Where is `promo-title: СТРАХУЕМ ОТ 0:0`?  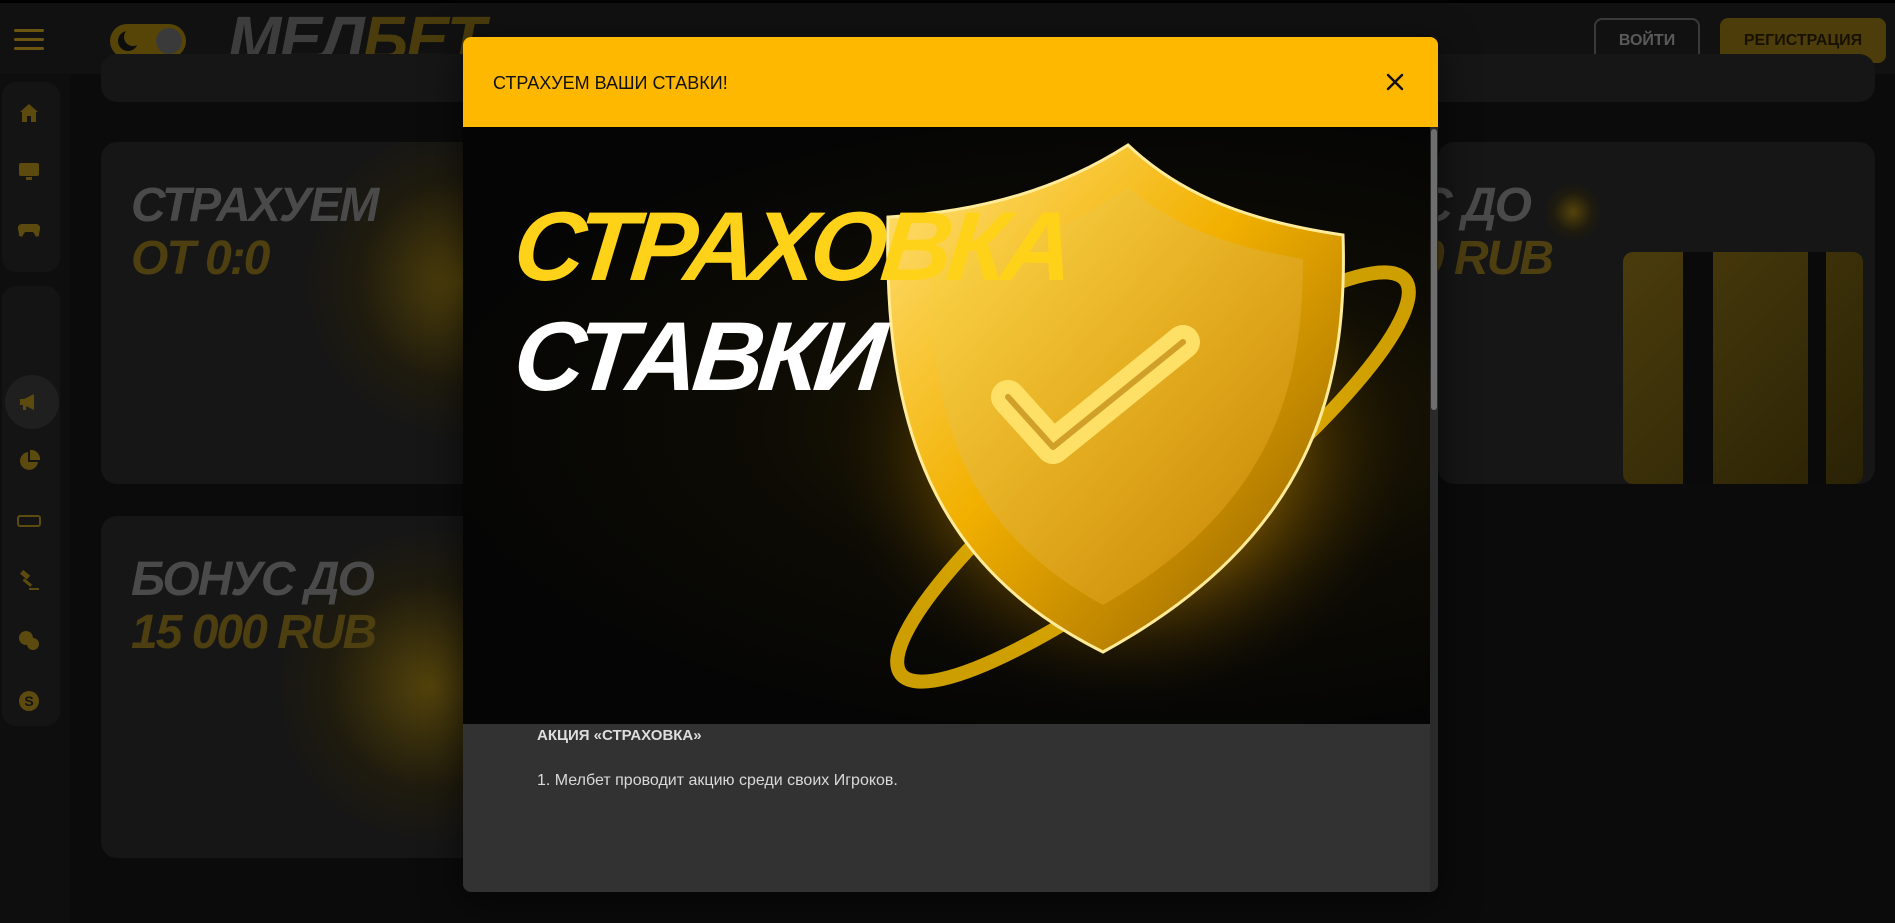 promo-title: СТРАХУЕМ ОТ 0:0 is located at coordinates (255, 232).